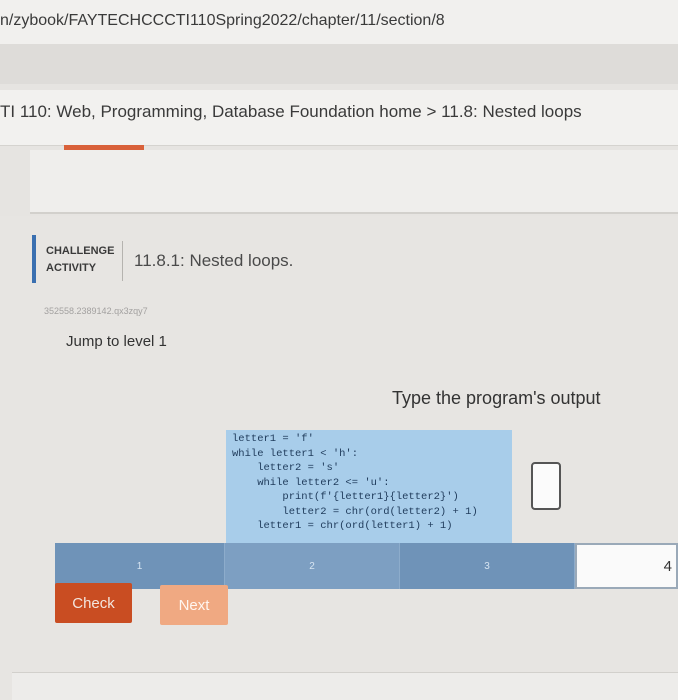 Image resolution: width=678 pixels, height=700 pixels. I want to click on check-button: Check, so click(93, 603).